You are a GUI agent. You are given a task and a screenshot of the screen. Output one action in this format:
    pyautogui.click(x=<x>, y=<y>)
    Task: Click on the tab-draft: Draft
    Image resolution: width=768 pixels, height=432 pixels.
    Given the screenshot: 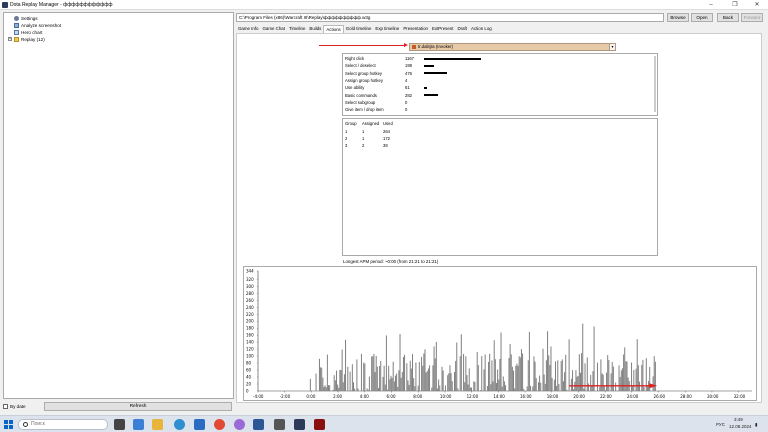 What is the action you would take?
    pyautogui.click(x=462, y=29)
    